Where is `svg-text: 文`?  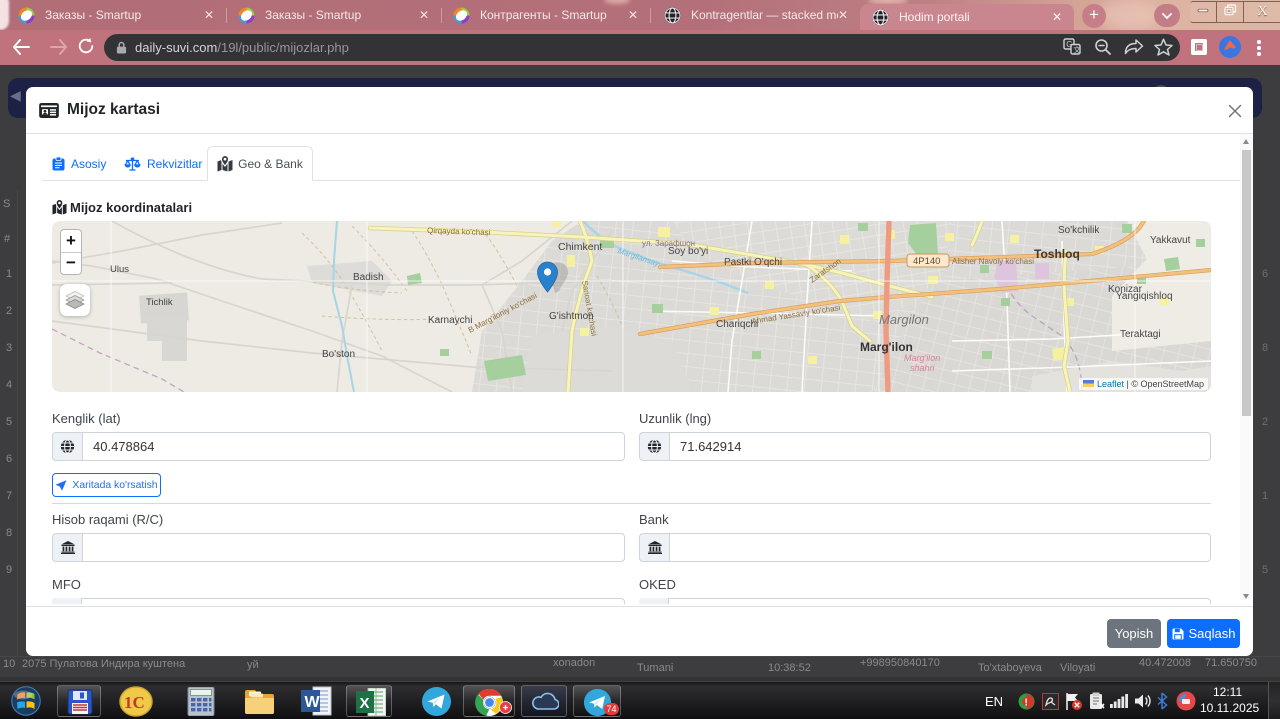 svg-text: 文 is located at coordinates (1077, 50).